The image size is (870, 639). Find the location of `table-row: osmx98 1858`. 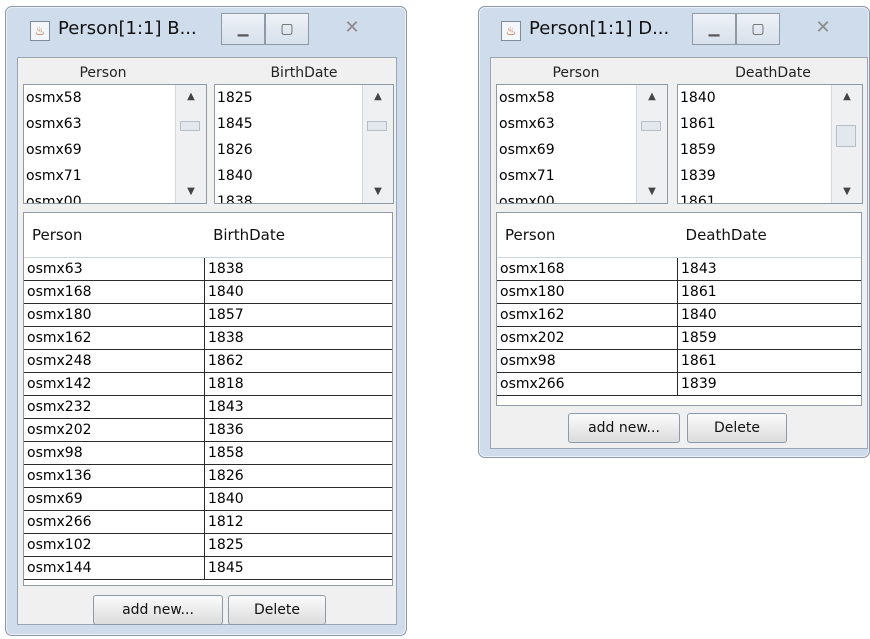

table-row: osmx98 1858 is located at coordinates (208, 453).